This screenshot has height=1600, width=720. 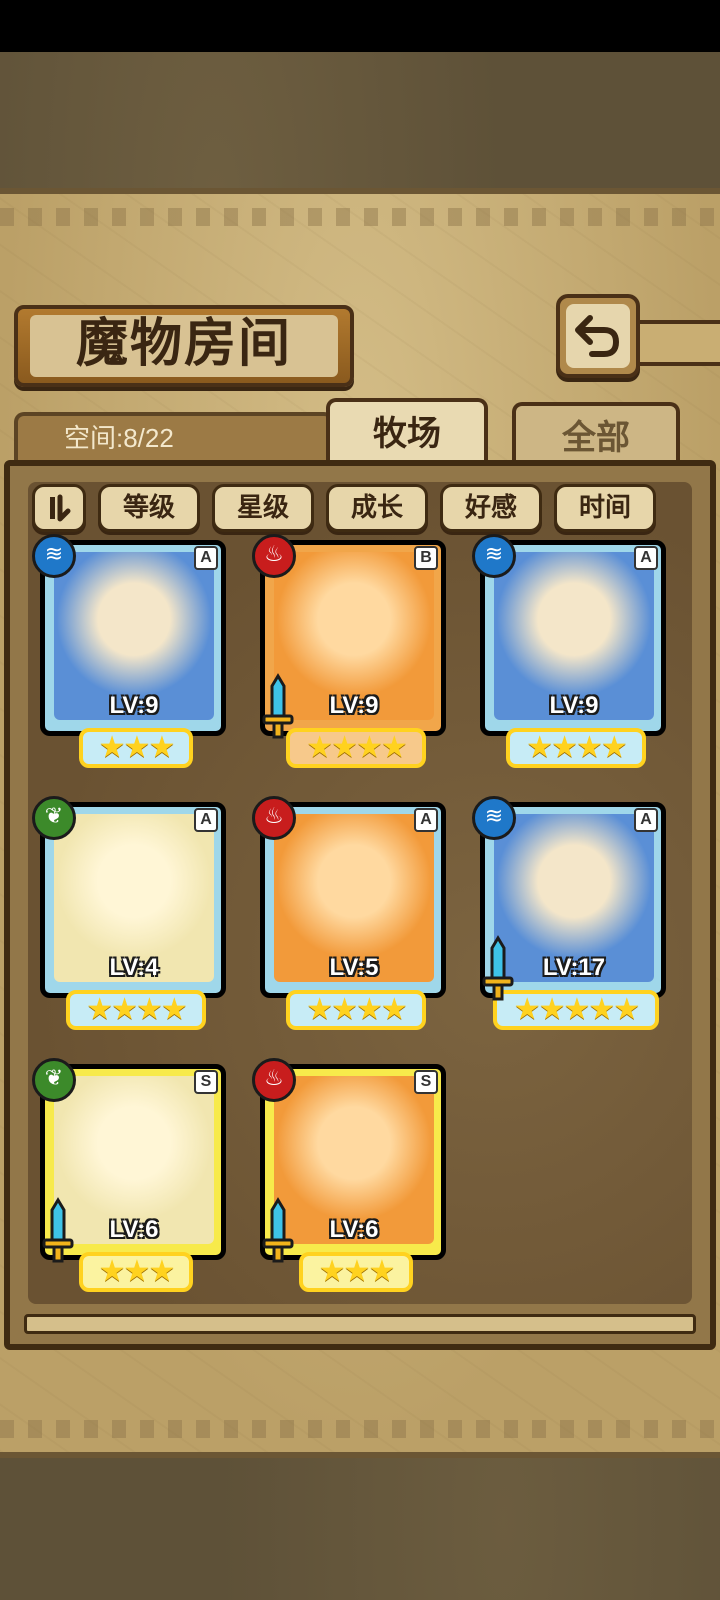 What do you see at coordinates (360, 26) in the screenshot?
I see `status-bar` at bounding box center [360, 26].